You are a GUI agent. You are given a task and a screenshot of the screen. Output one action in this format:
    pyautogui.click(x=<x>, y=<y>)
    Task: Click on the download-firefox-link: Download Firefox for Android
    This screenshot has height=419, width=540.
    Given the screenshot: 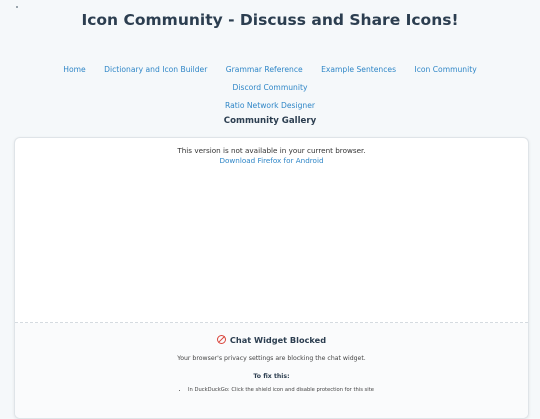 What is the action you would take?
    pyautogui.click(x=271, y=161)
    